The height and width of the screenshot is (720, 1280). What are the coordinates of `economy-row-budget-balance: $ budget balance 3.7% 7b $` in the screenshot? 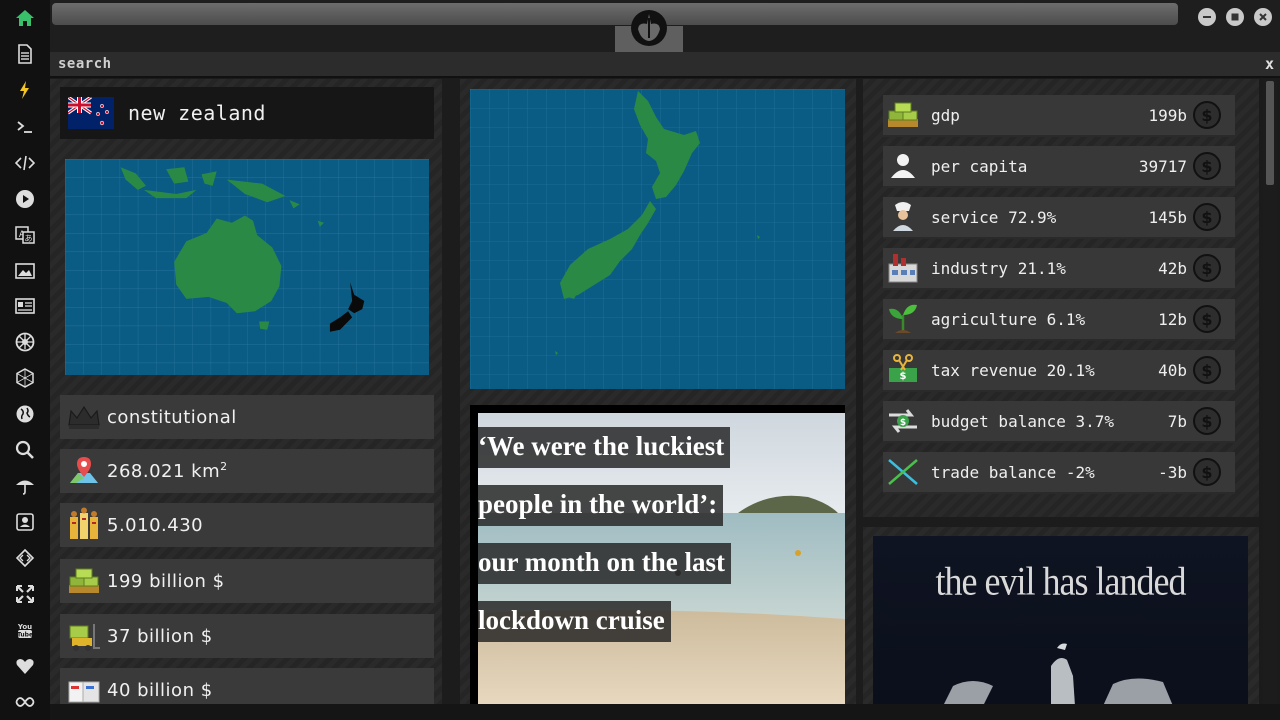 It's located at (1059, 422).